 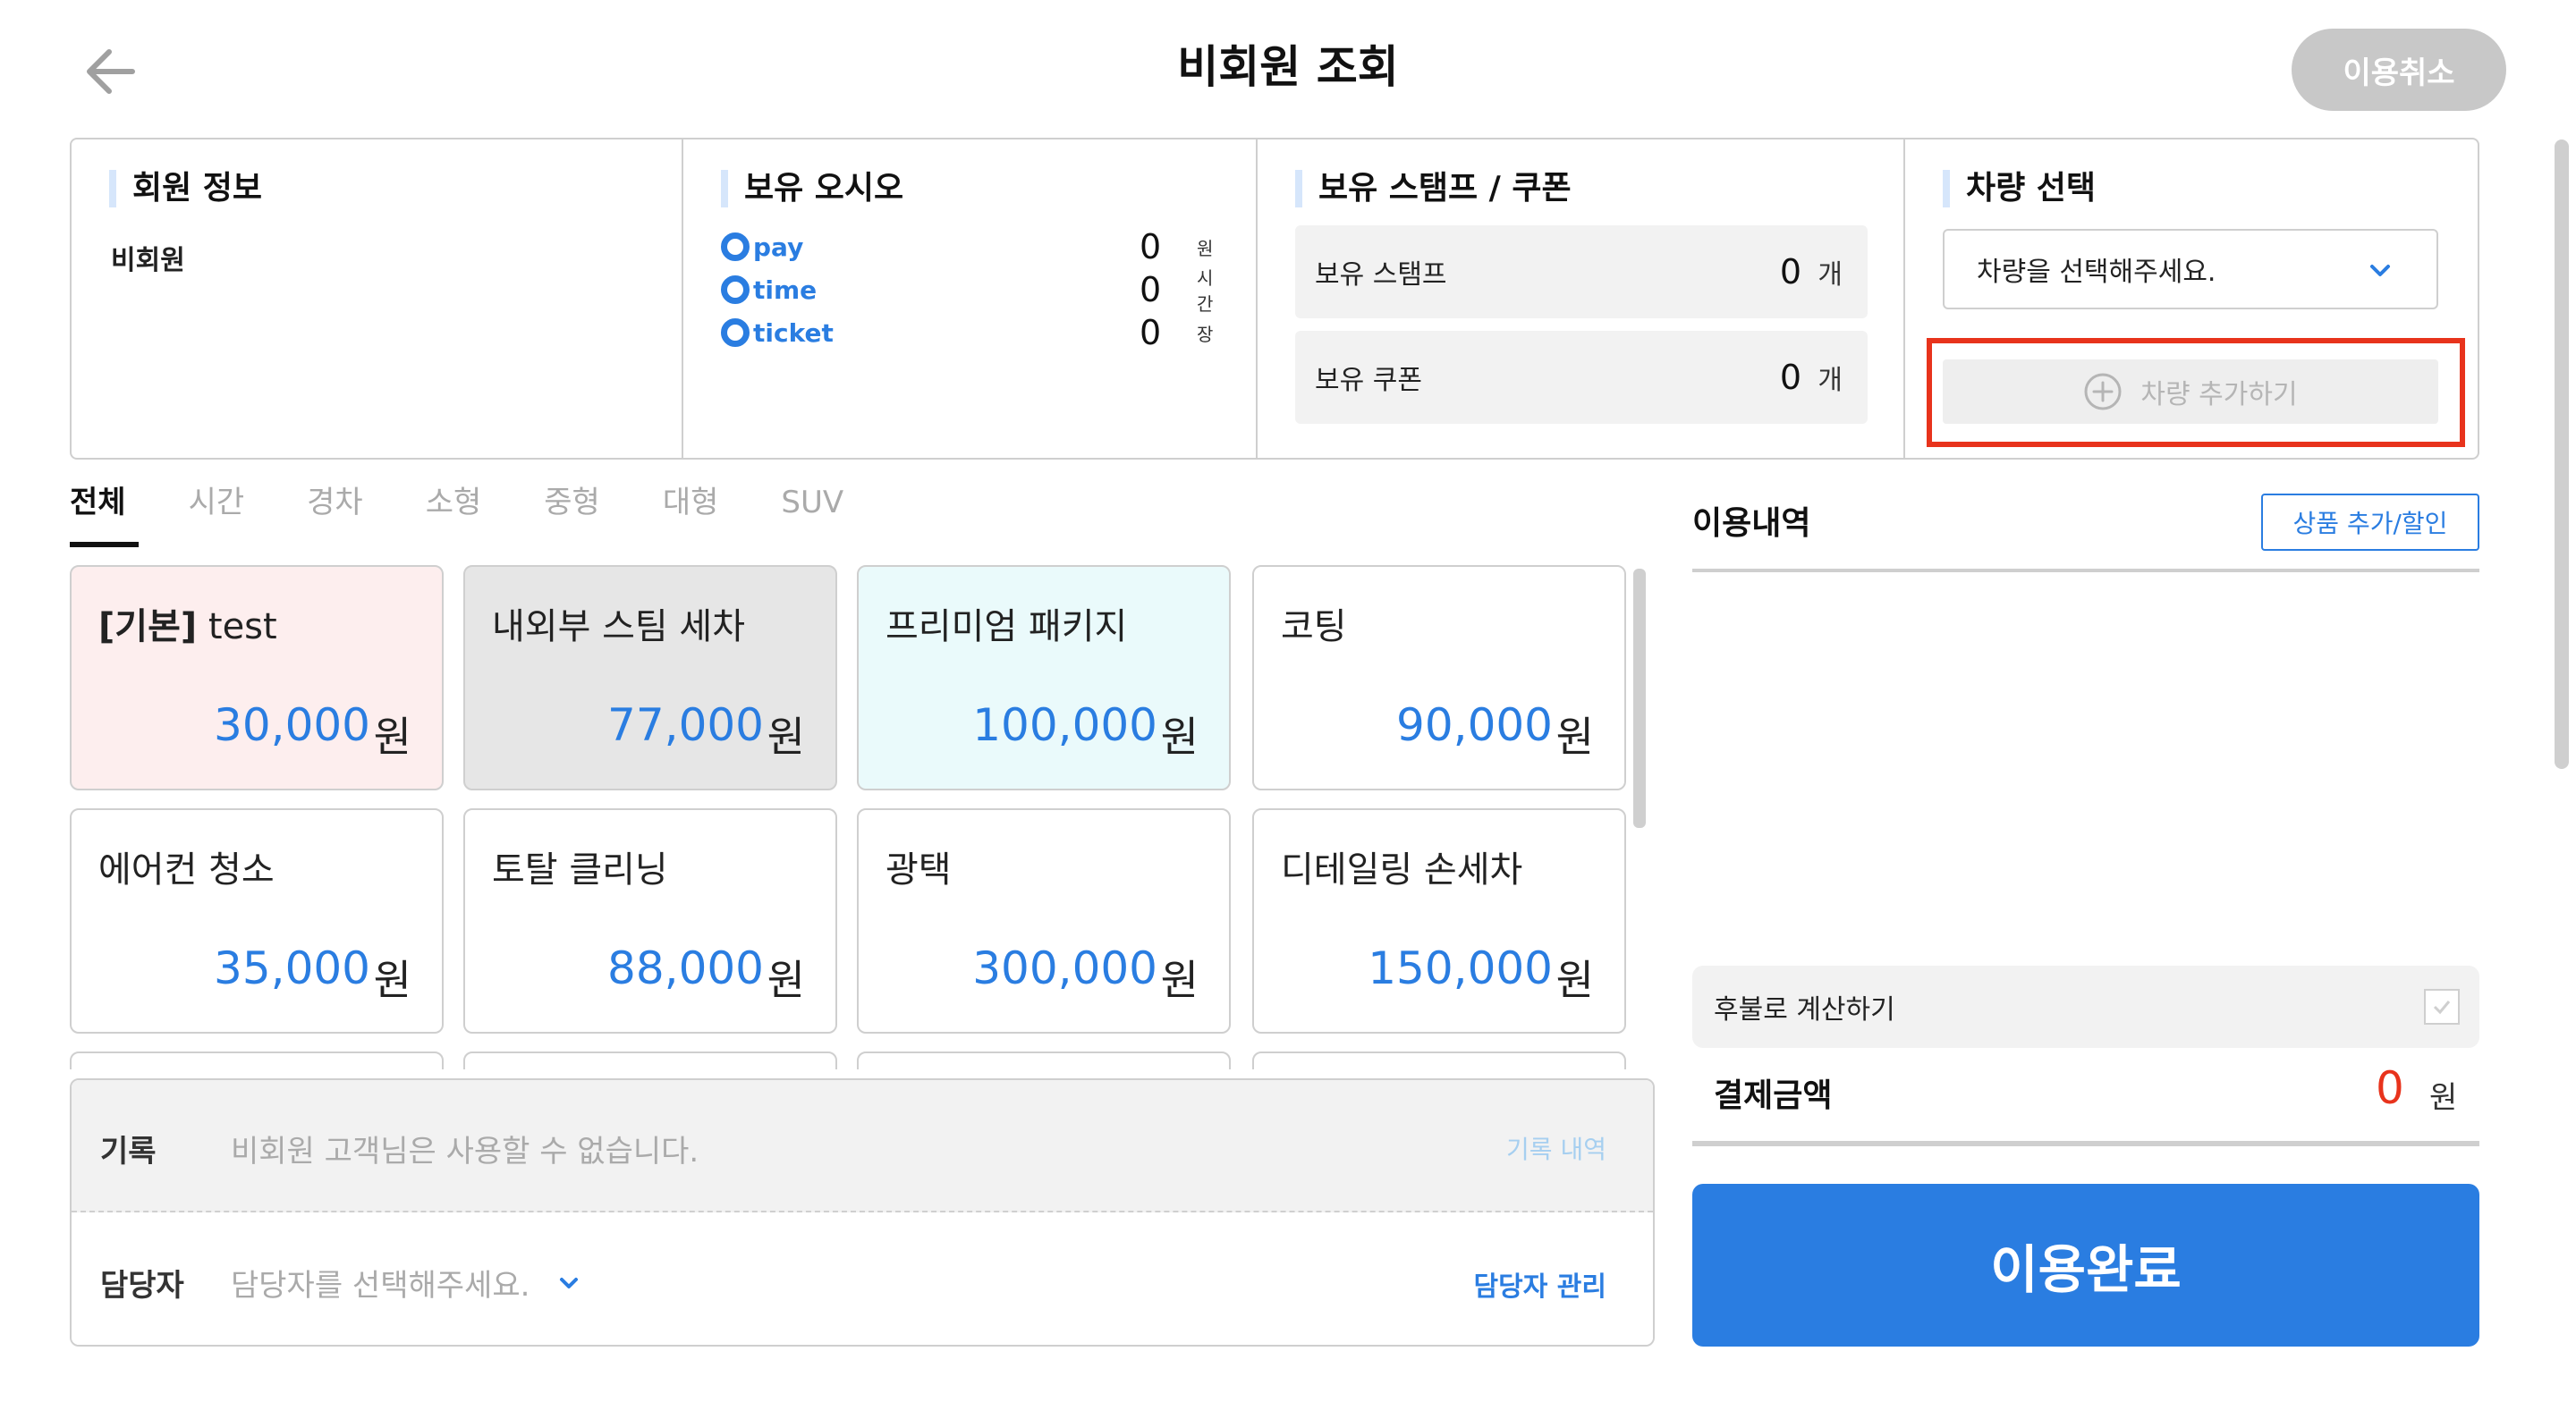 What do you see at coordinates (862, 1146) in the screenshot?
I see `record-row: 기록 비회원 고객님은 사용할 수 없습니다. 기록 내역` at bounding box center [862, 1146].